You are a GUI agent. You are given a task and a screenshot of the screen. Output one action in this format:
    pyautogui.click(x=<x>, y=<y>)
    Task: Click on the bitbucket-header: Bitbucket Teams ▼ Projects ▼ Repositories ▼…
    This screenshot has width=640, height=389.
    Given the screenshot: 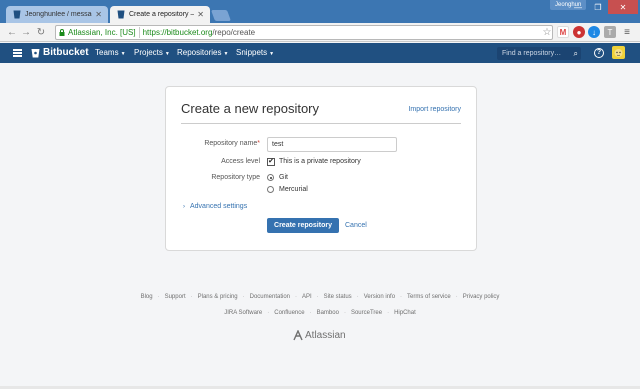 What is the action you would take?
    pyautogui.click(x=320, y=53)
    